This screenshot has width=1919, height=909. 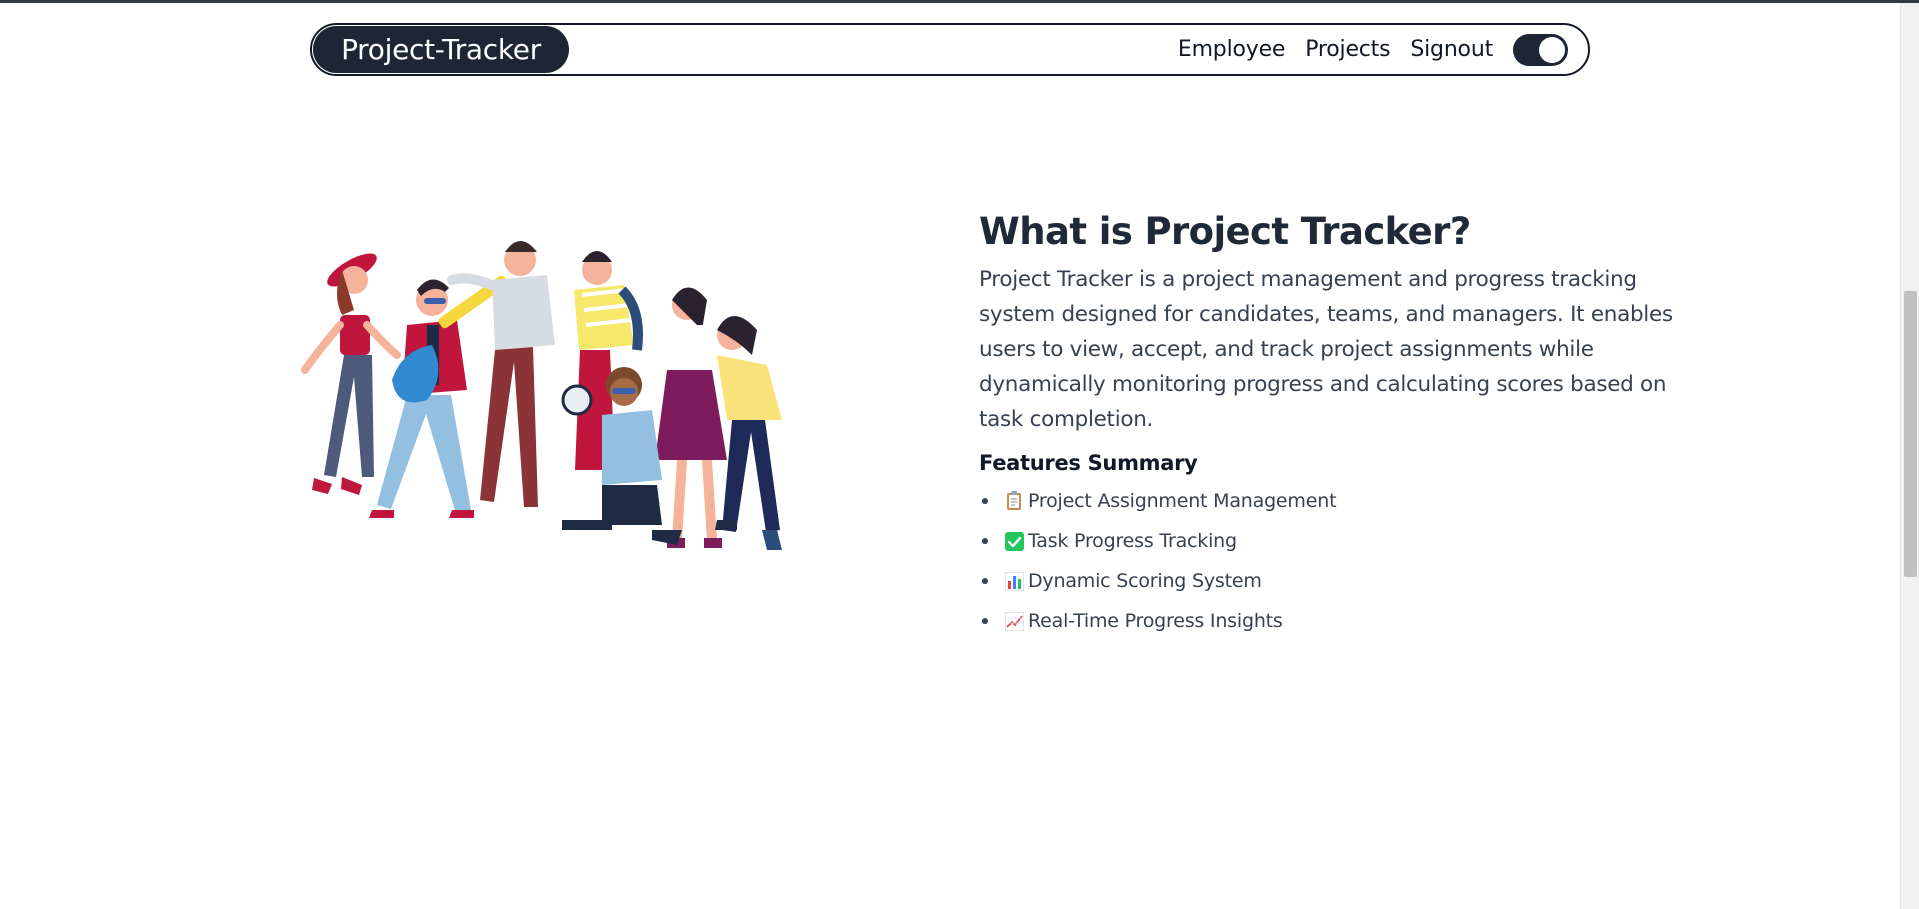 I want to click on scrollbar-thumb, so click(x=1910, y=434).